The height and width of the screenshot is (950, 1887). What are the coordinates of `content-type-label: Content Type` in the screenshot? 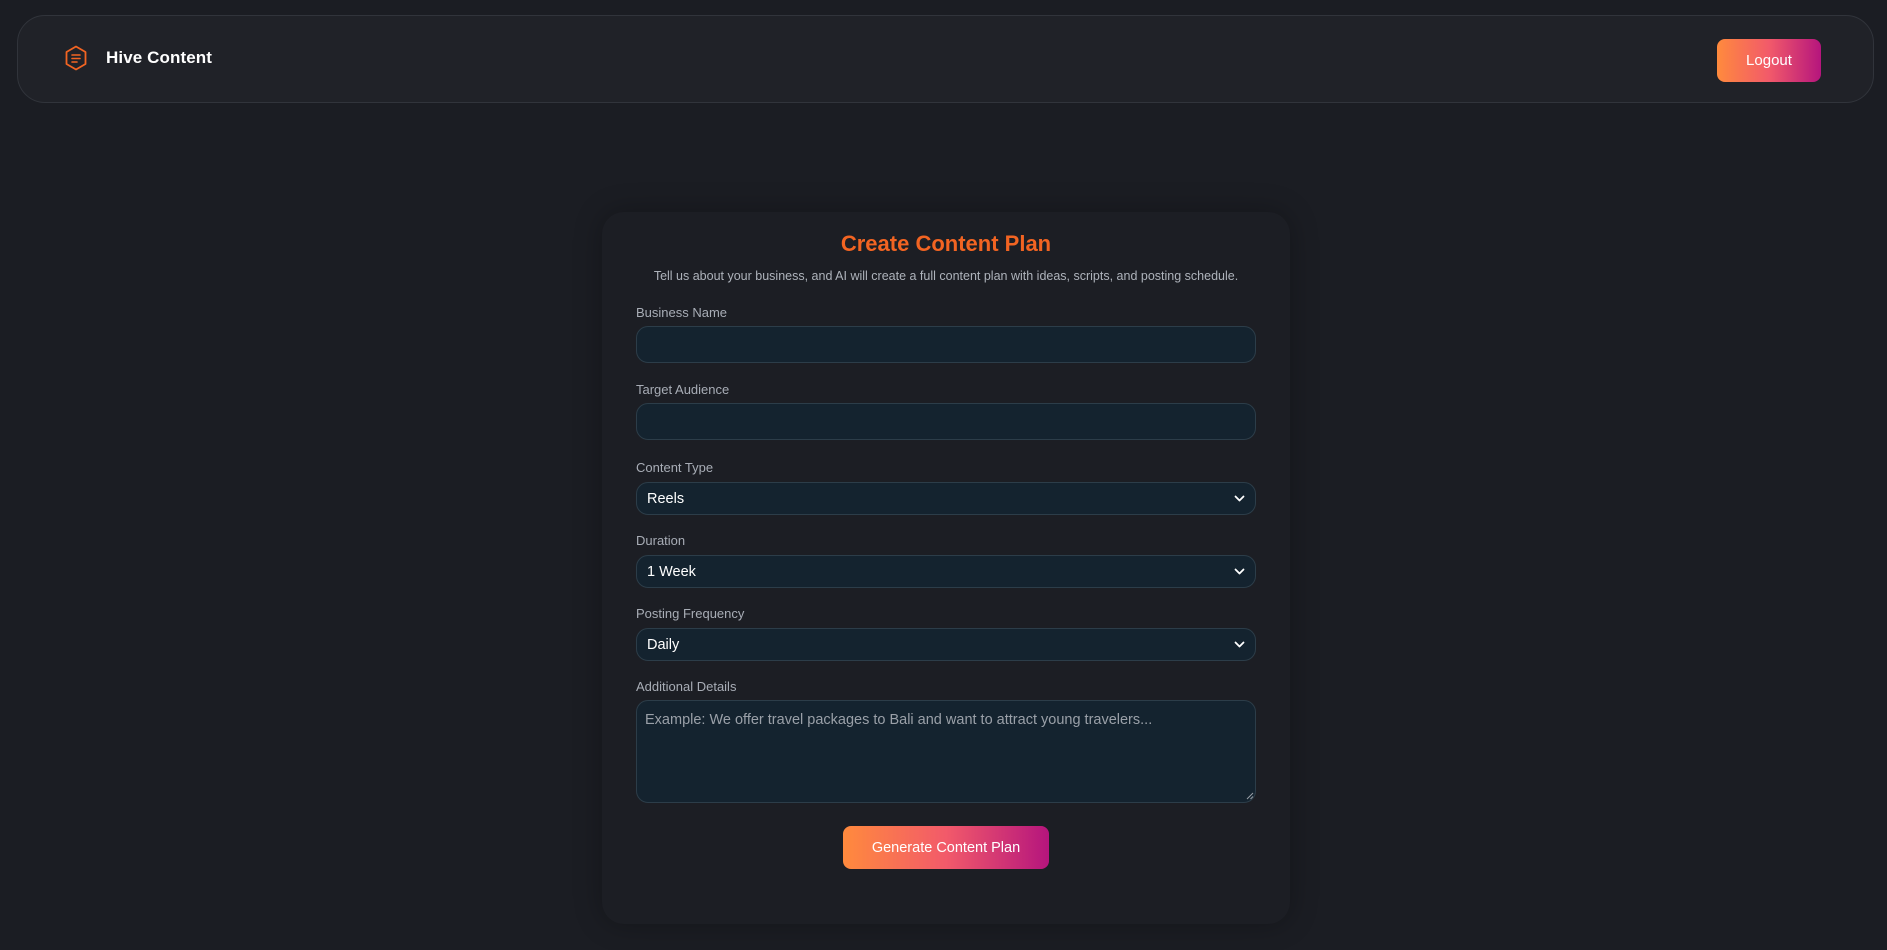 It's located at (675, 467).